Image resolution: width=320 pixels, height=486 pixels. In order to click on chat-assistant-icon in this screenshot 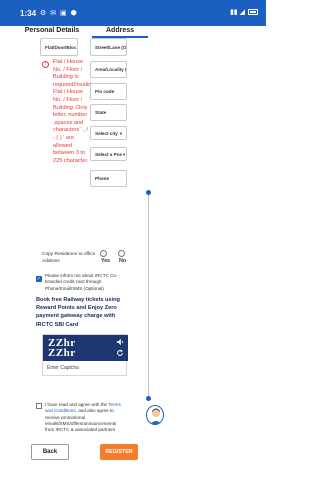, I will do `click(155, 415)`.